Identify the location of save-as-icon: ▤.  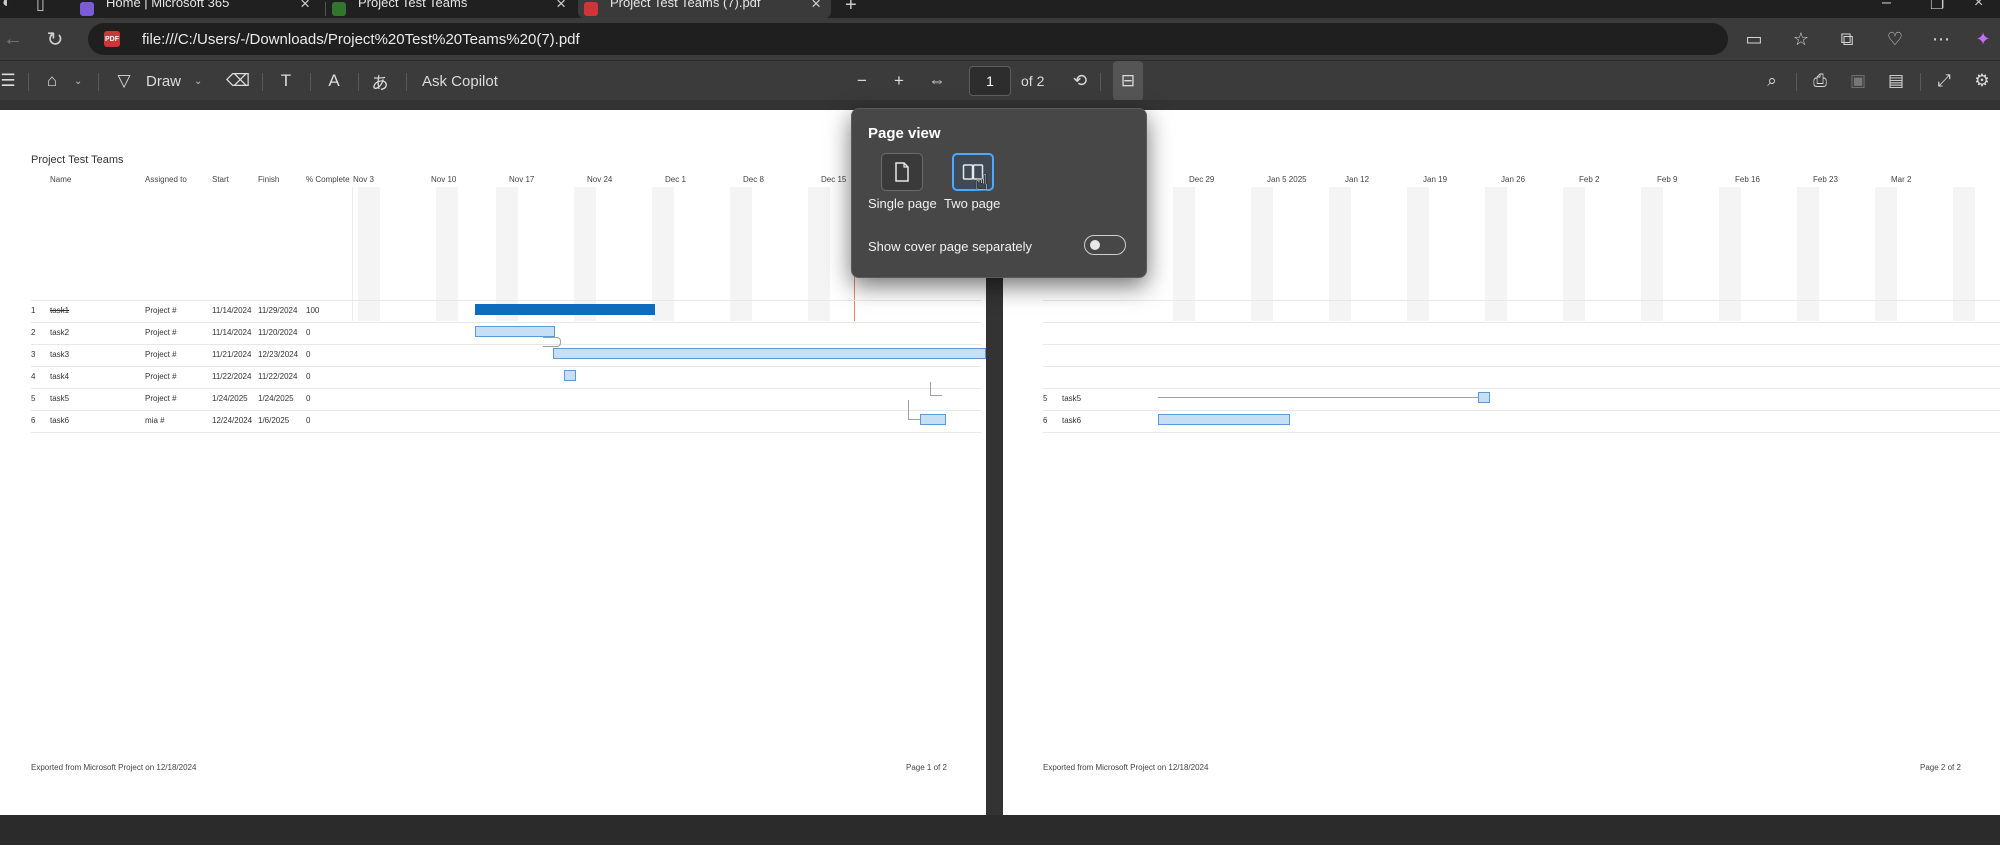
(1896, 81).